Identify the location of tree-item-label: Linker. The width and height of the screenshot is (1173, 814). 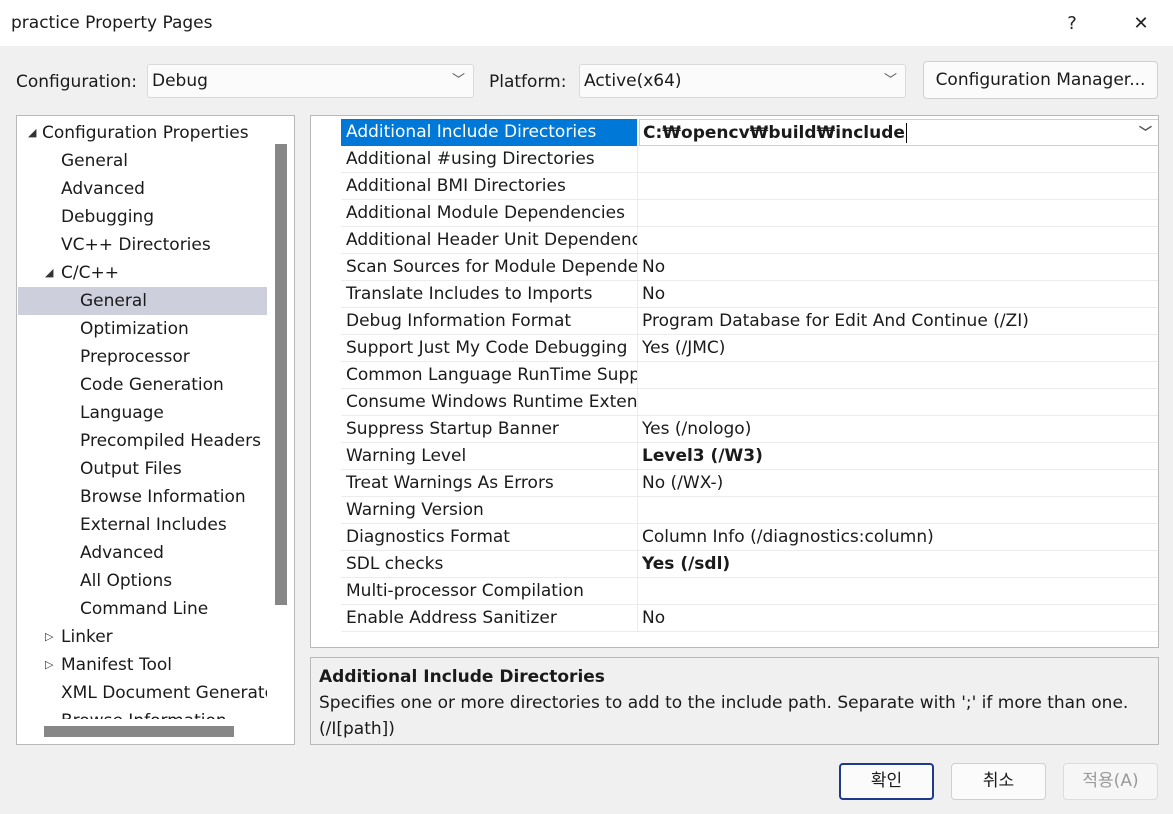
(87, 637).